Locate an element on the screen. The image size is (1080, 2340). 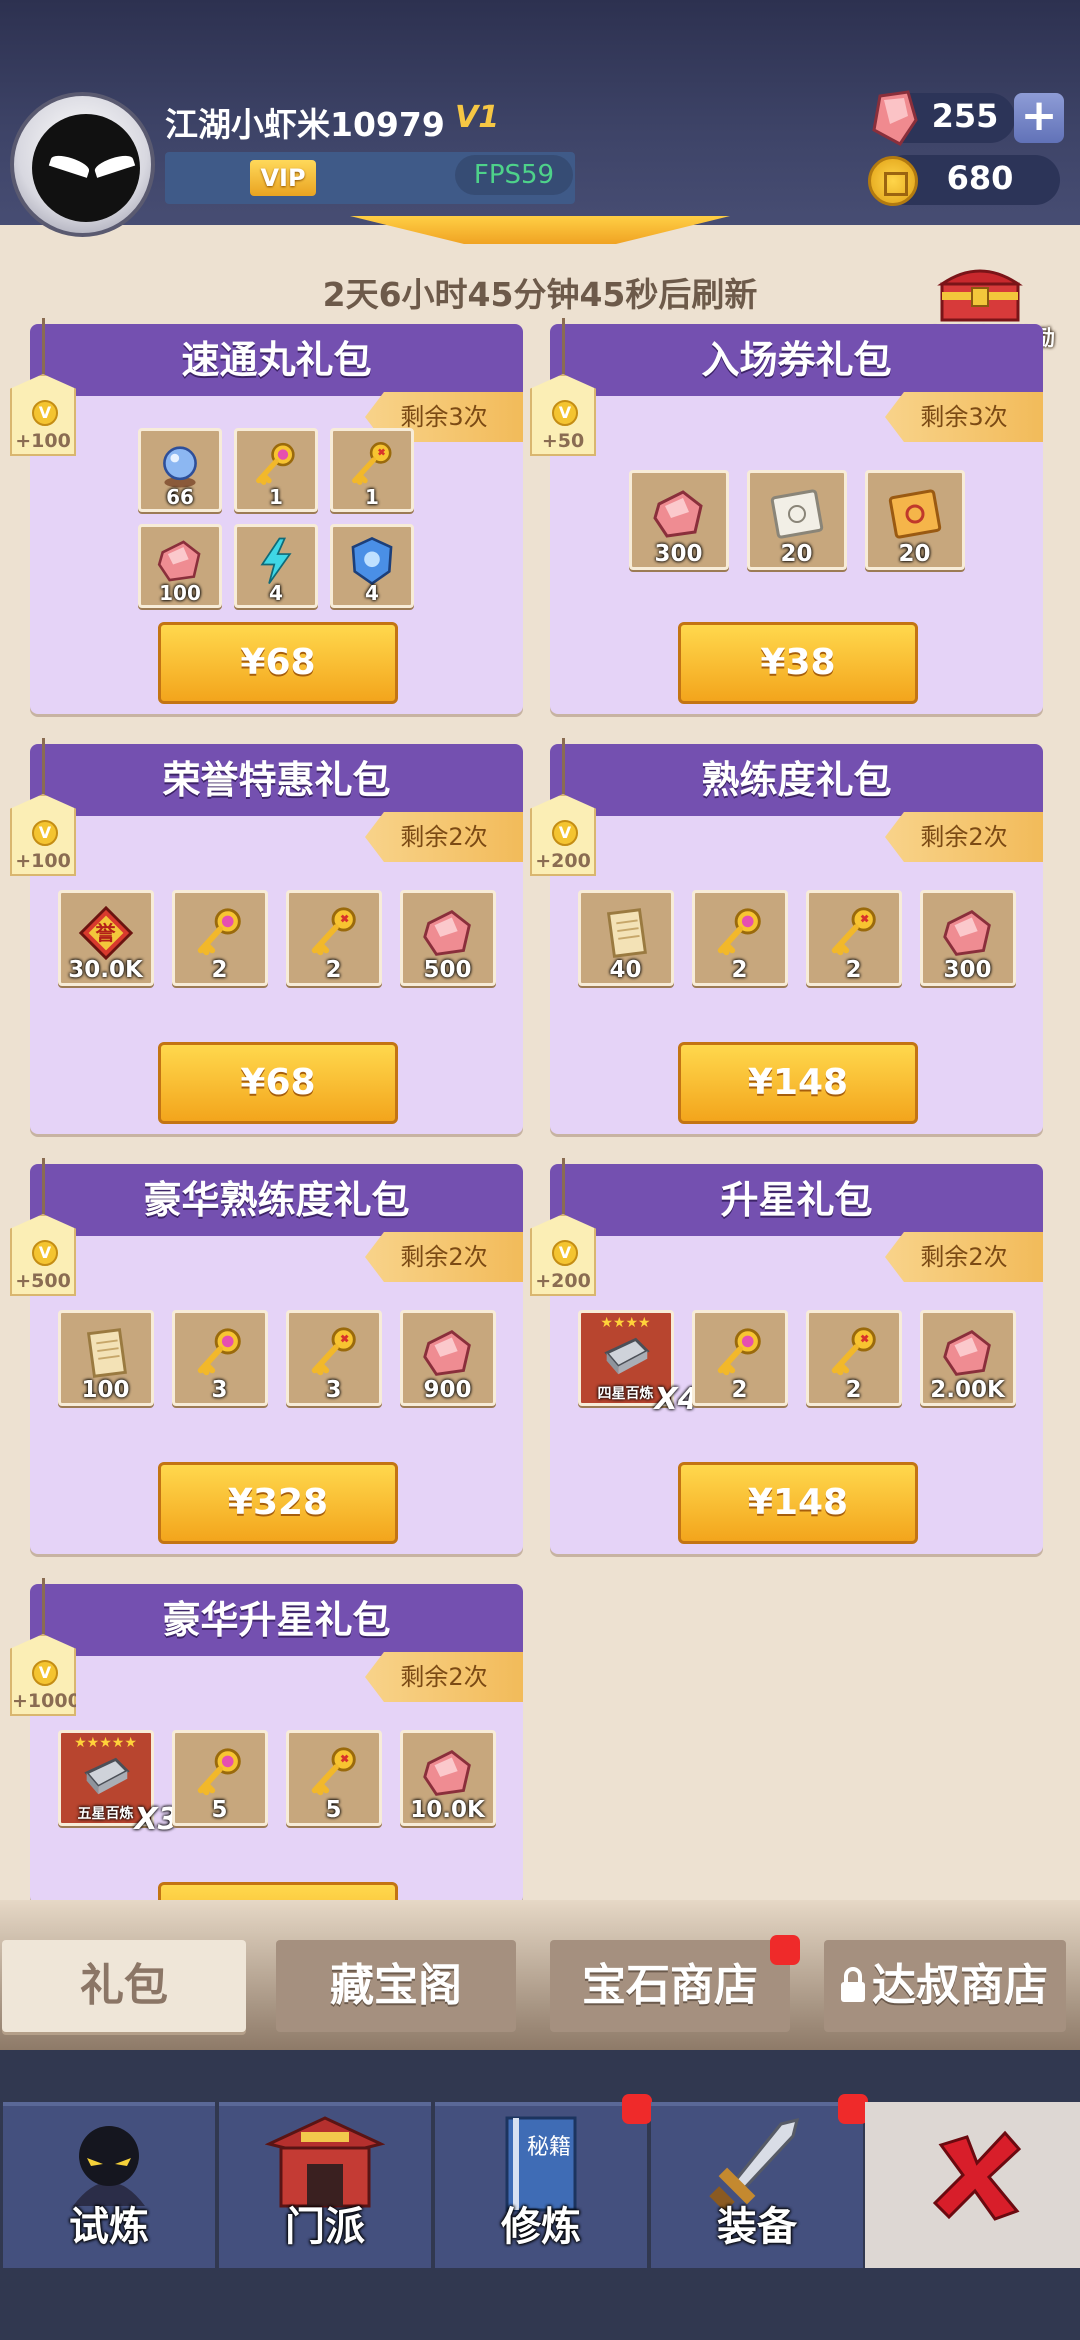
reward-item: 66 is located at coordinates (180, 470).